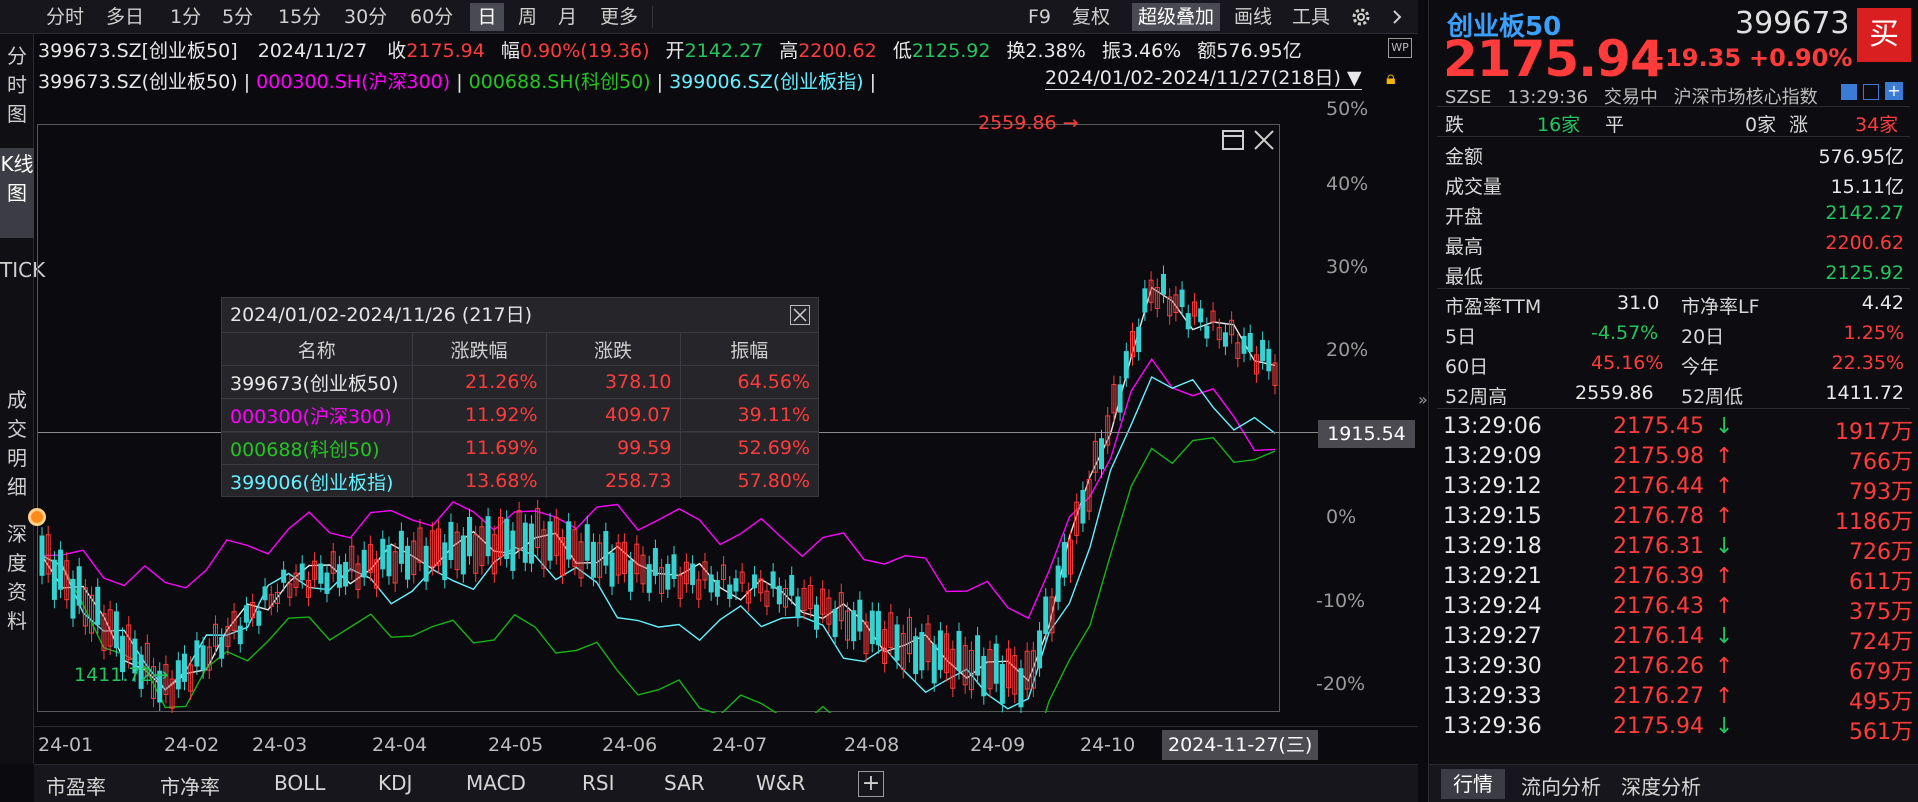 Image resolution: width=1918 pixels, height=802 pixels. I want to click on tab-macd: MACD, so click(496, 783).